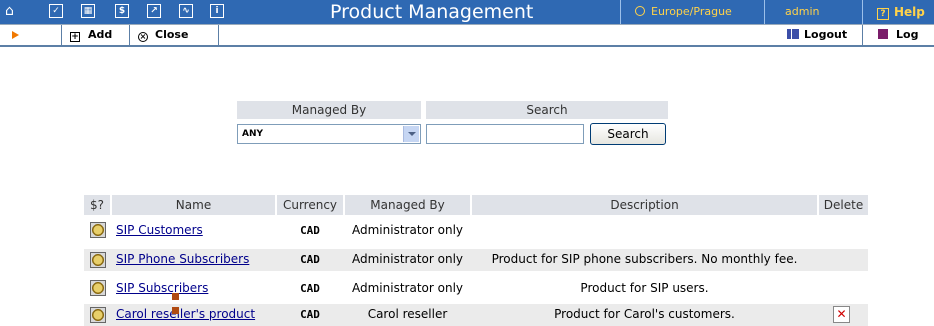  I want to click on help-label: Help, so click(909, 12).